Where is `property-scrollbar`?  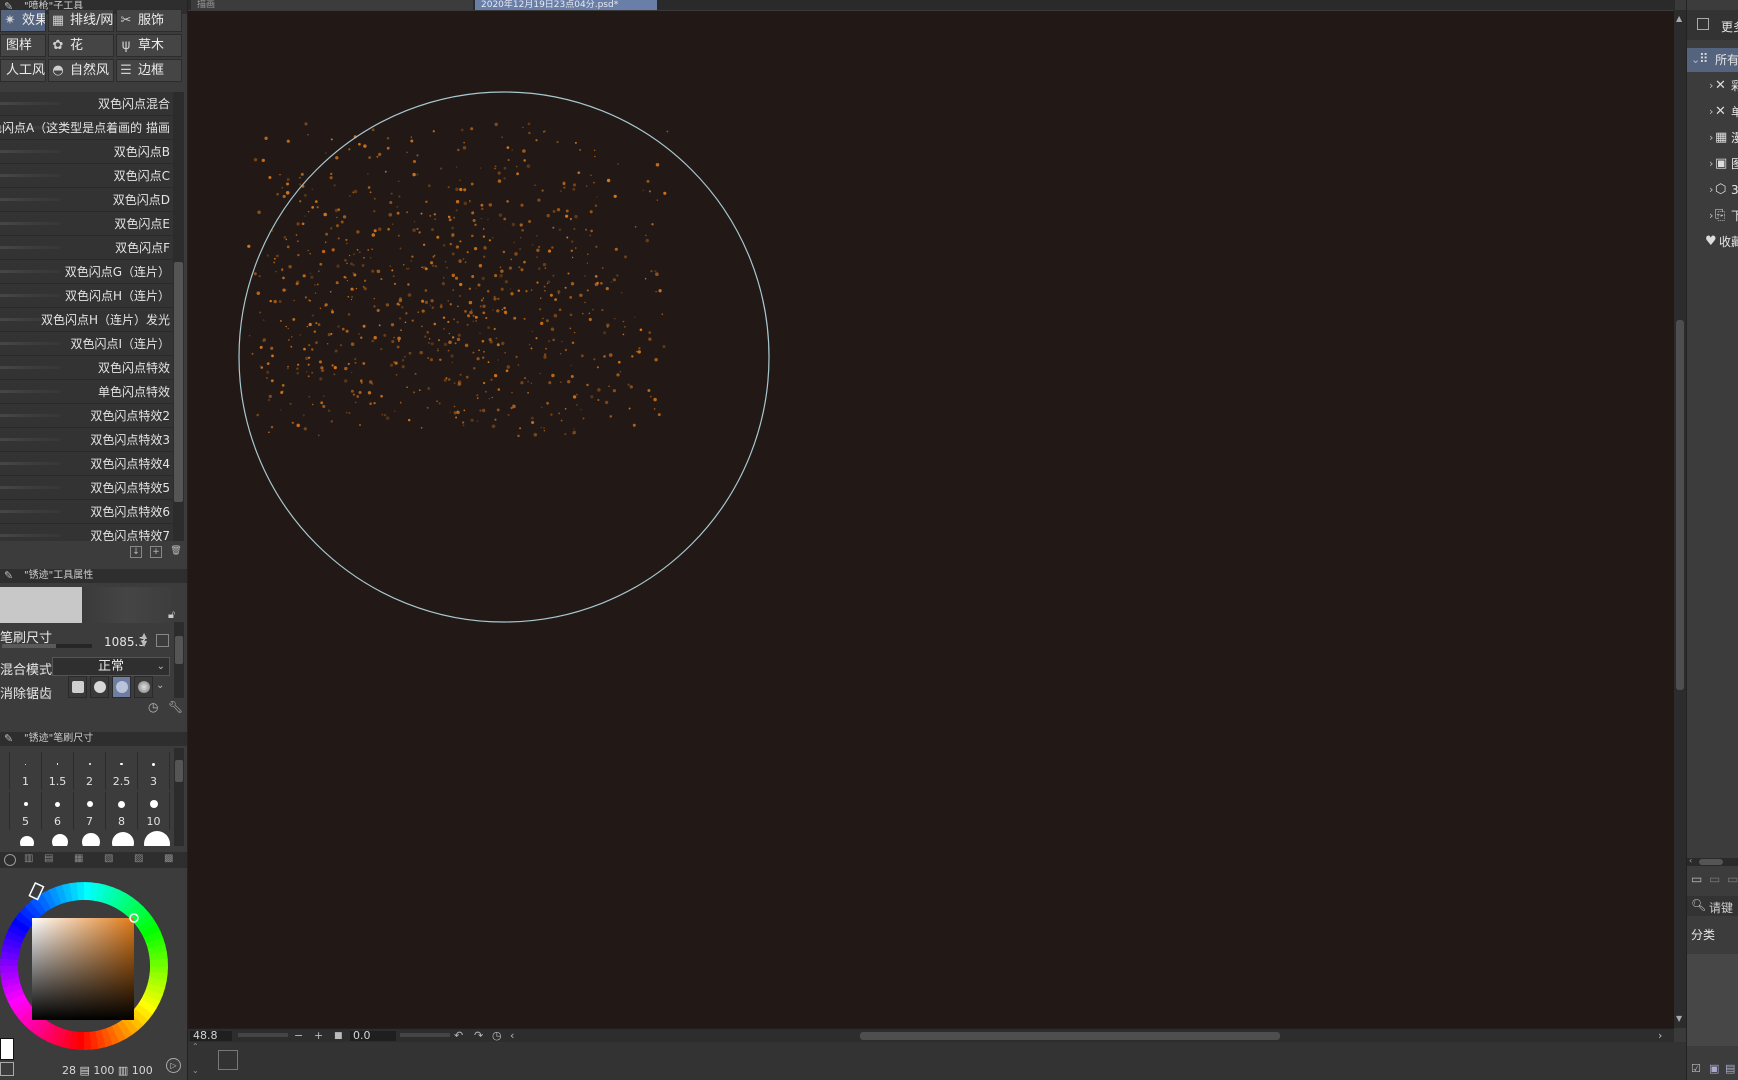 property-scrollbar is located at coordinates (179, 660).